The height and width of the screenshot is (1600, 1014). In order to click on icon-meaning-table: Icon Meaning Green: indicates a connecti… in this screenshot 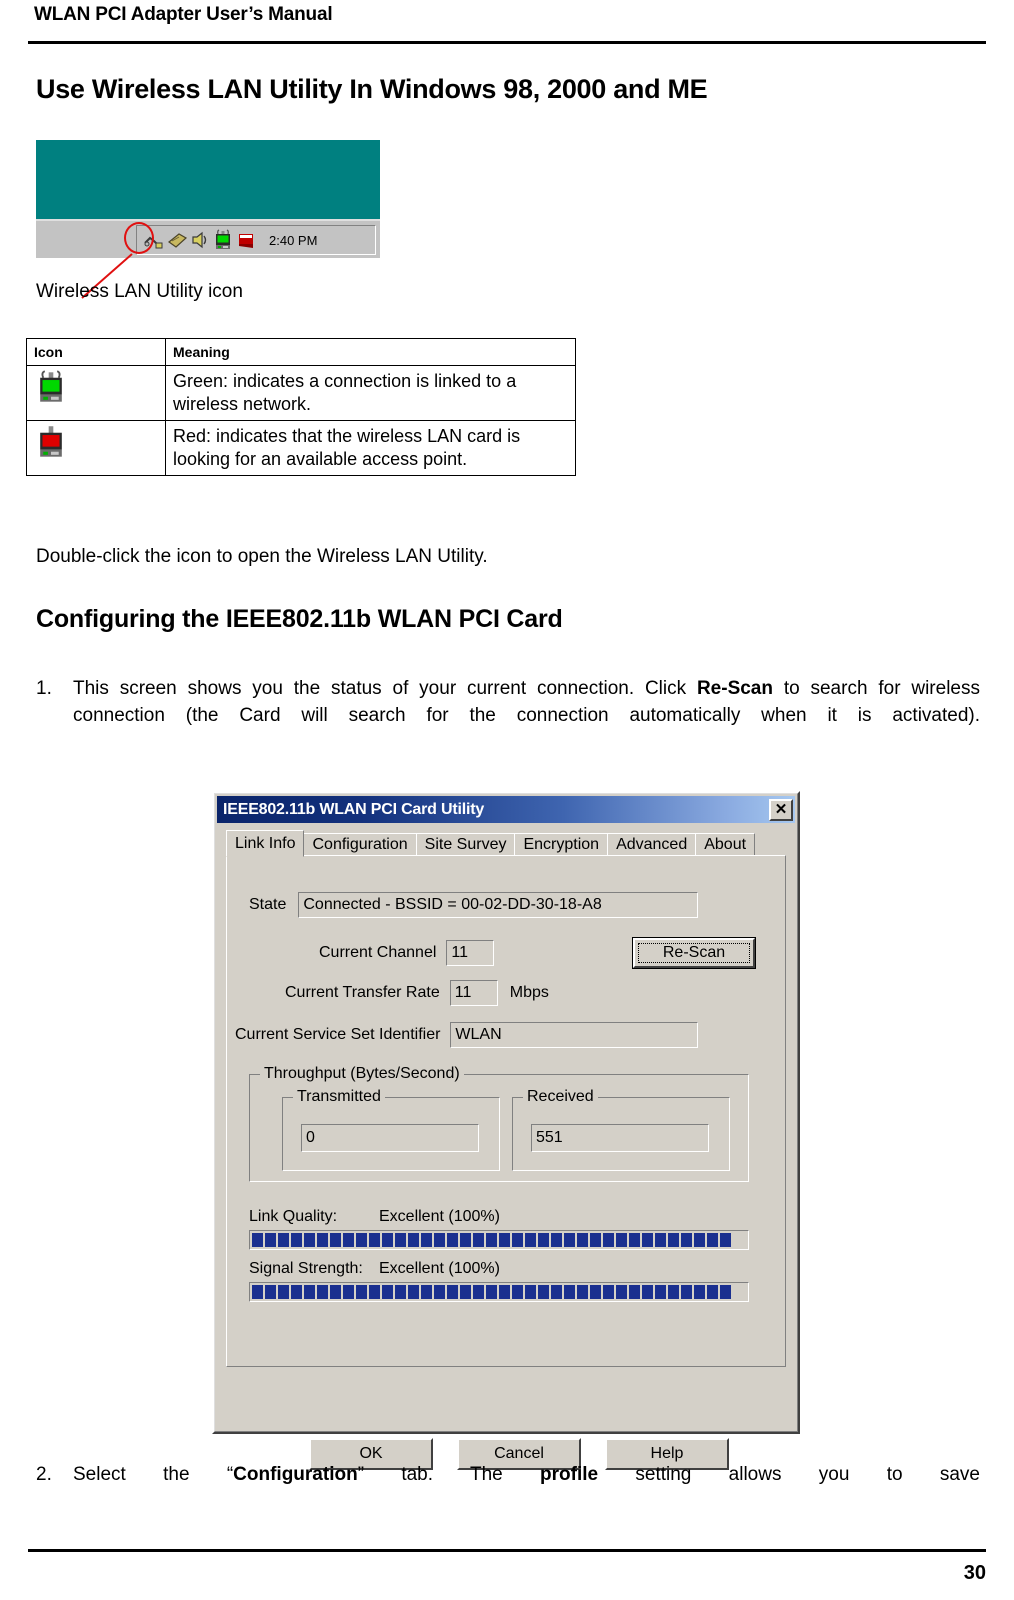, I will do `click(301, 407)`.